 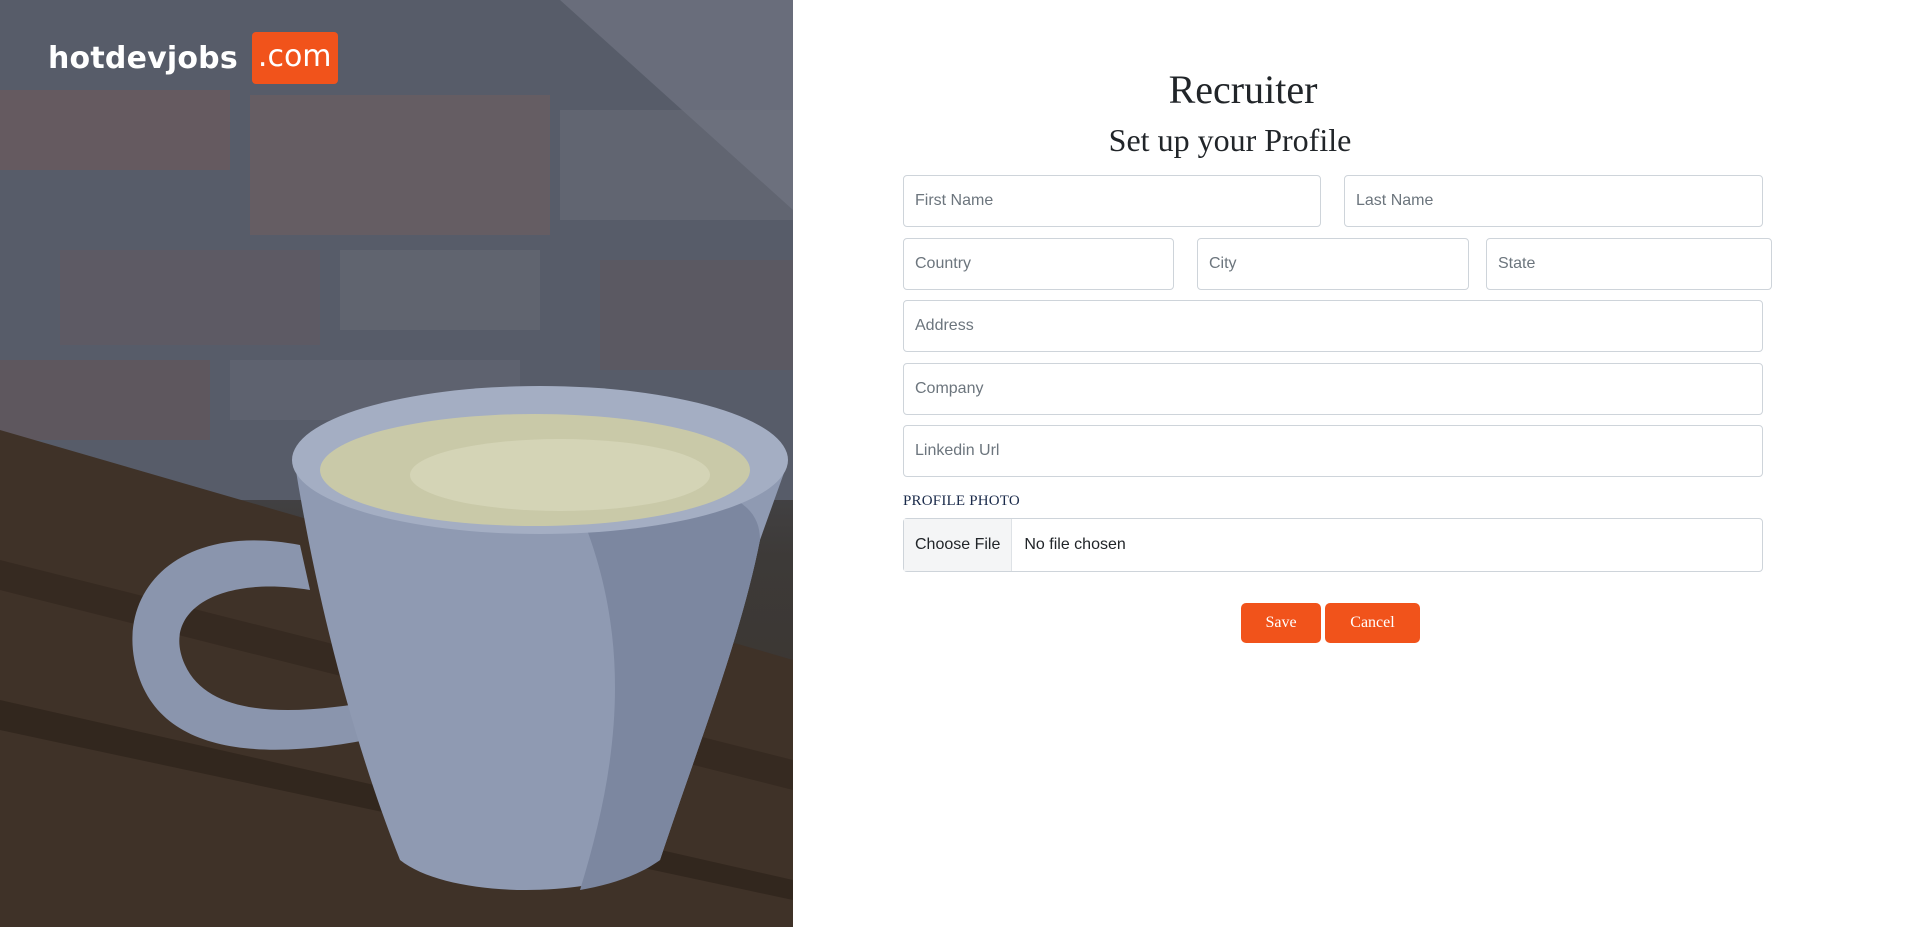 What do you see at coordinates (143, 58) in the screenshot?
I see `brand-name: hotdevjobs` at bounding box center [143, 58].